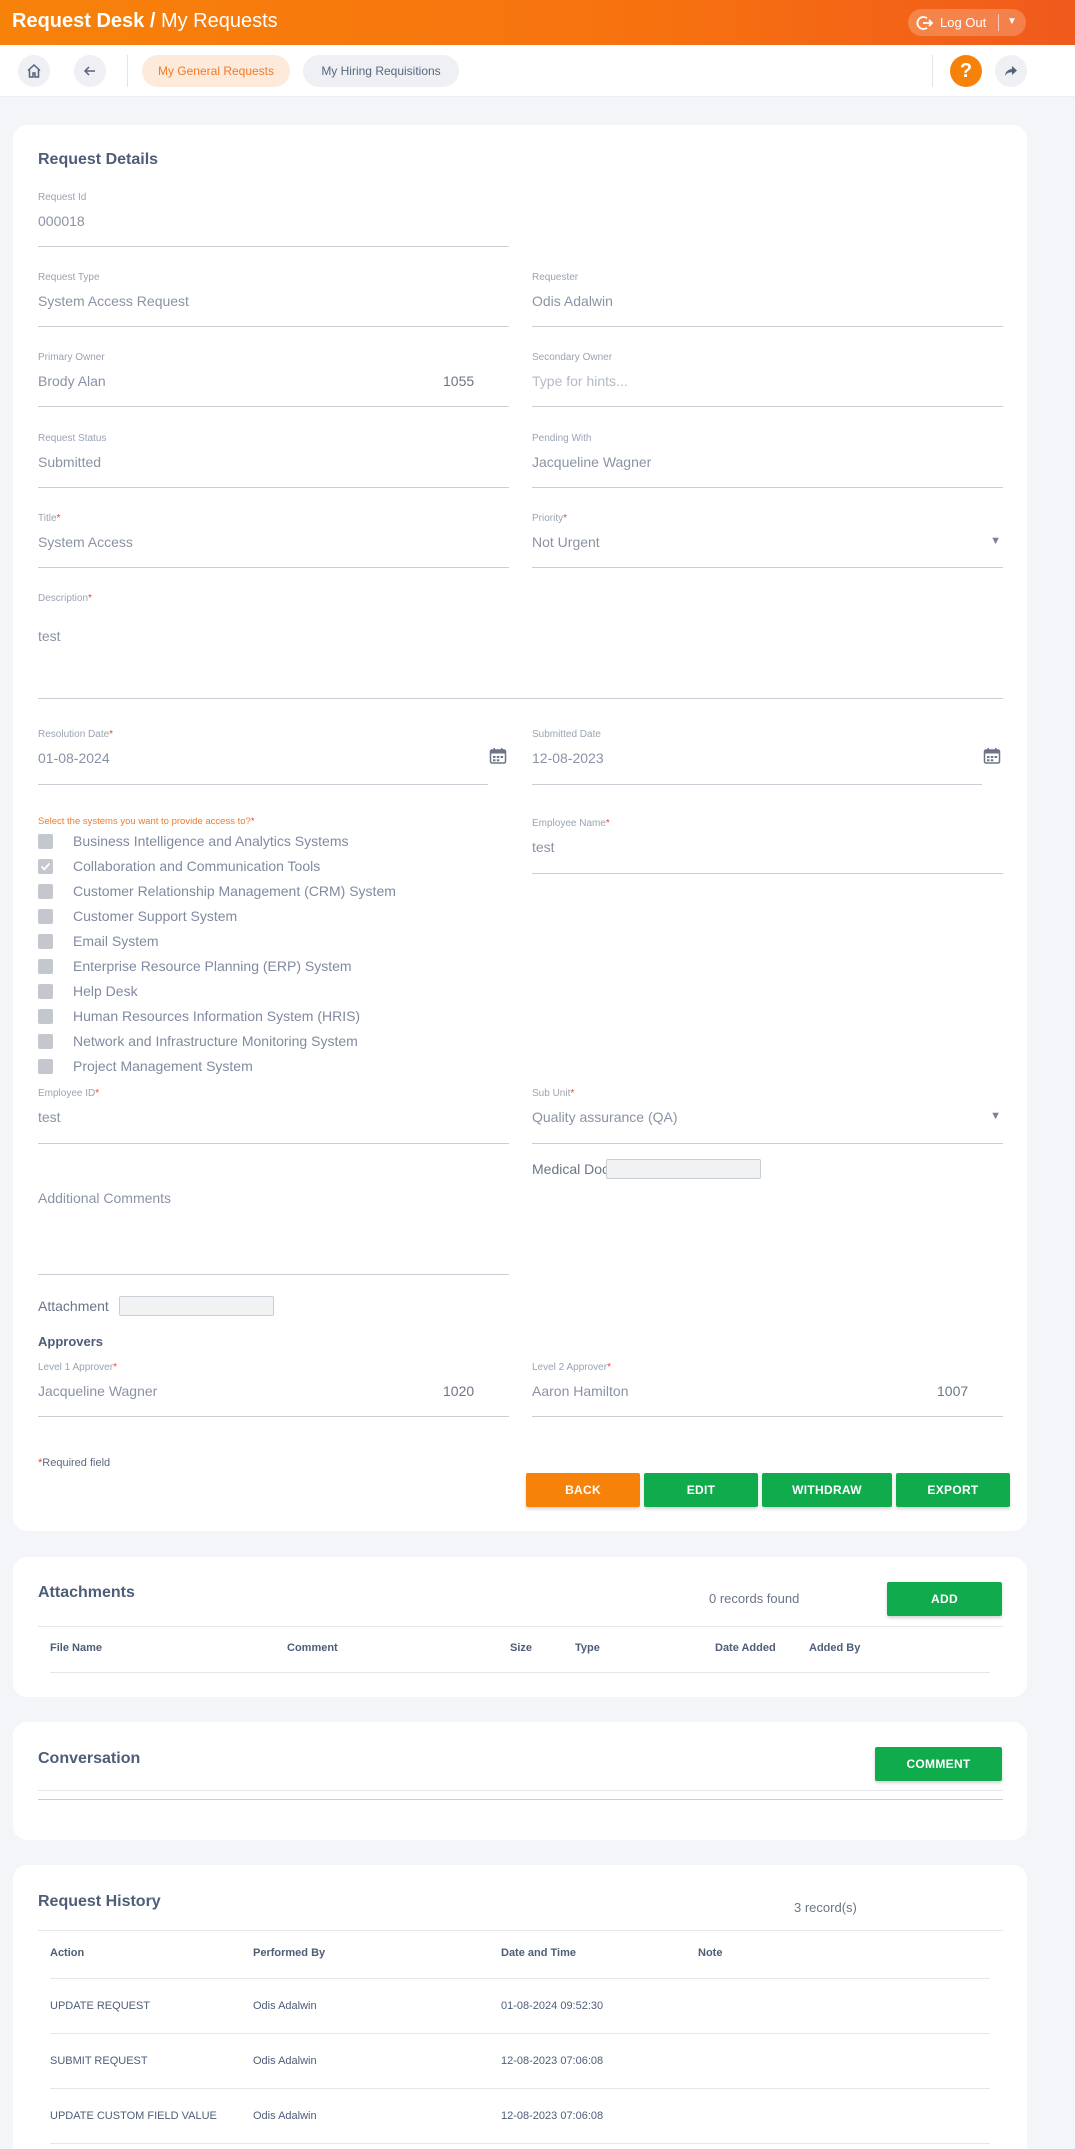  I want to click on approver-id: 1020, so click(459, 1391).